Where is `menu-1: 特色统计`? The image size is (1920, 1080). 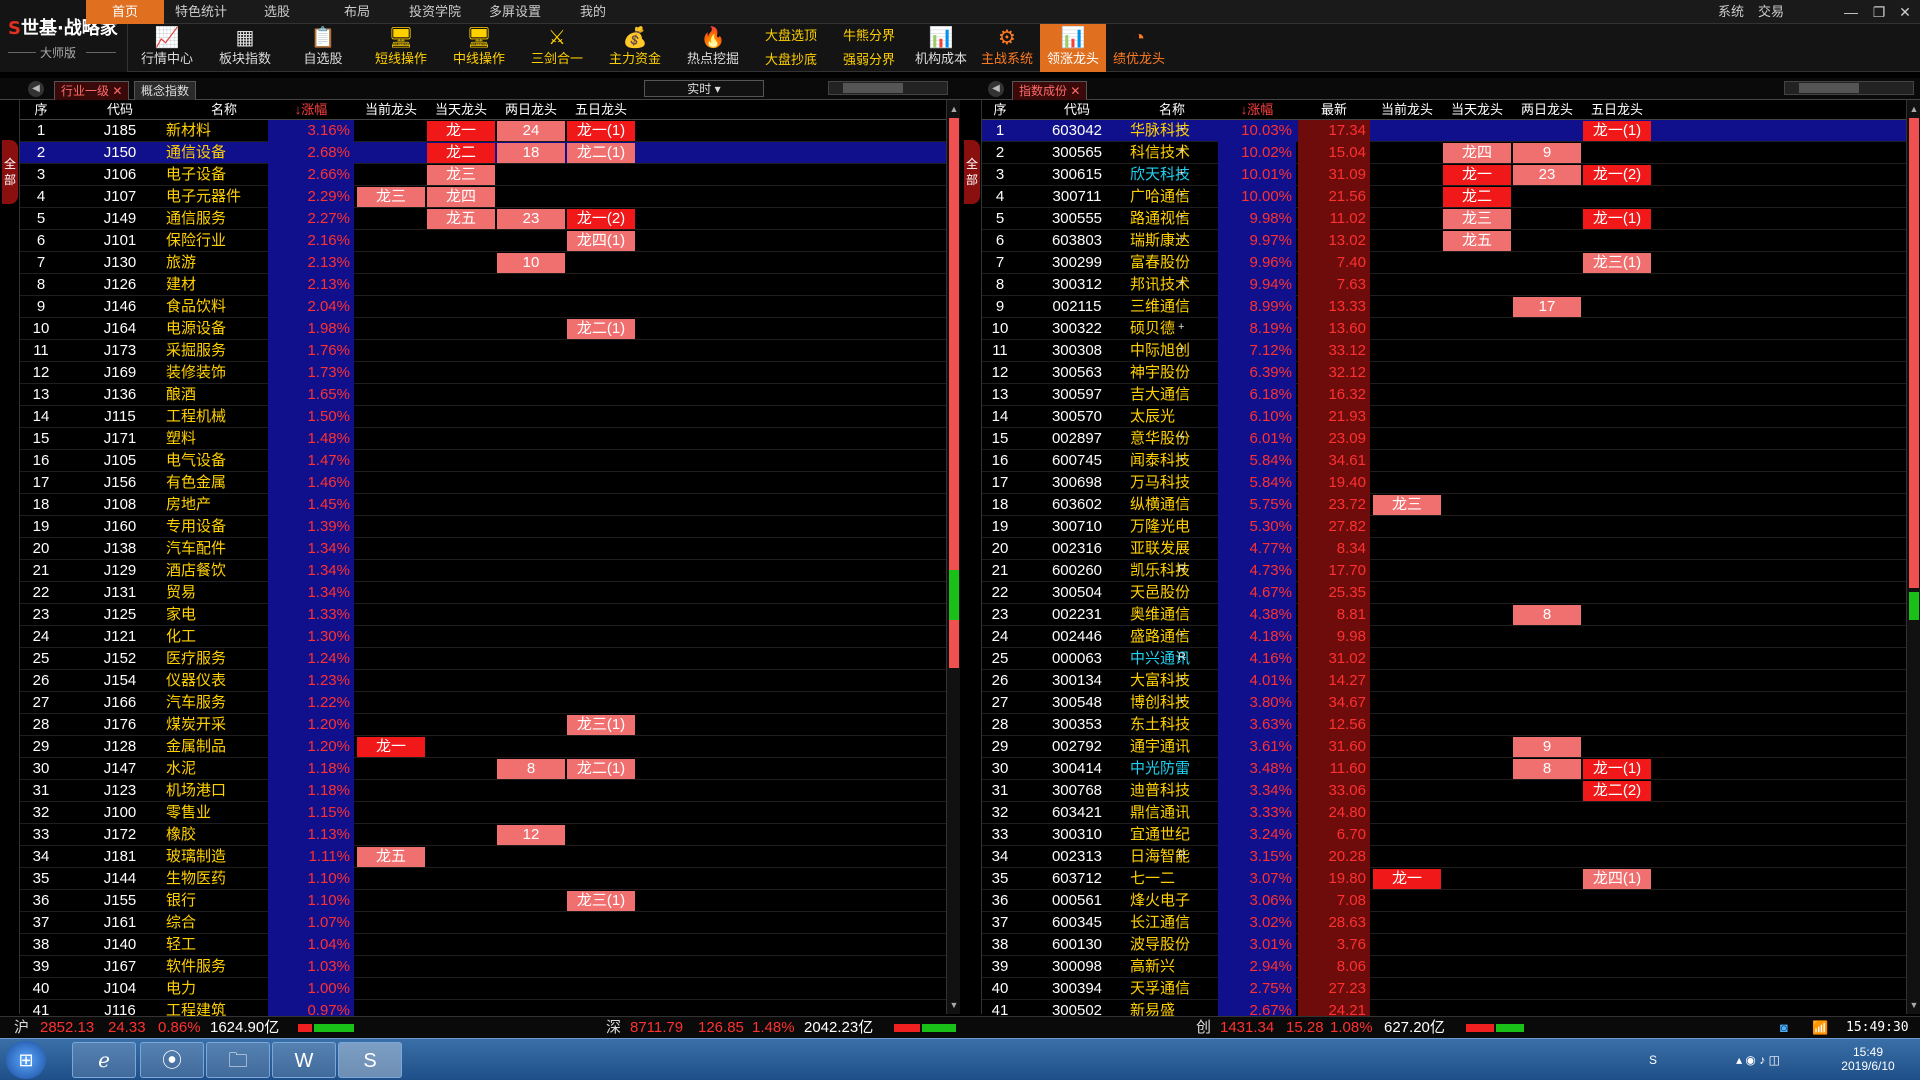
menu-1: 特色统计 is located at coordinates (201, 12).